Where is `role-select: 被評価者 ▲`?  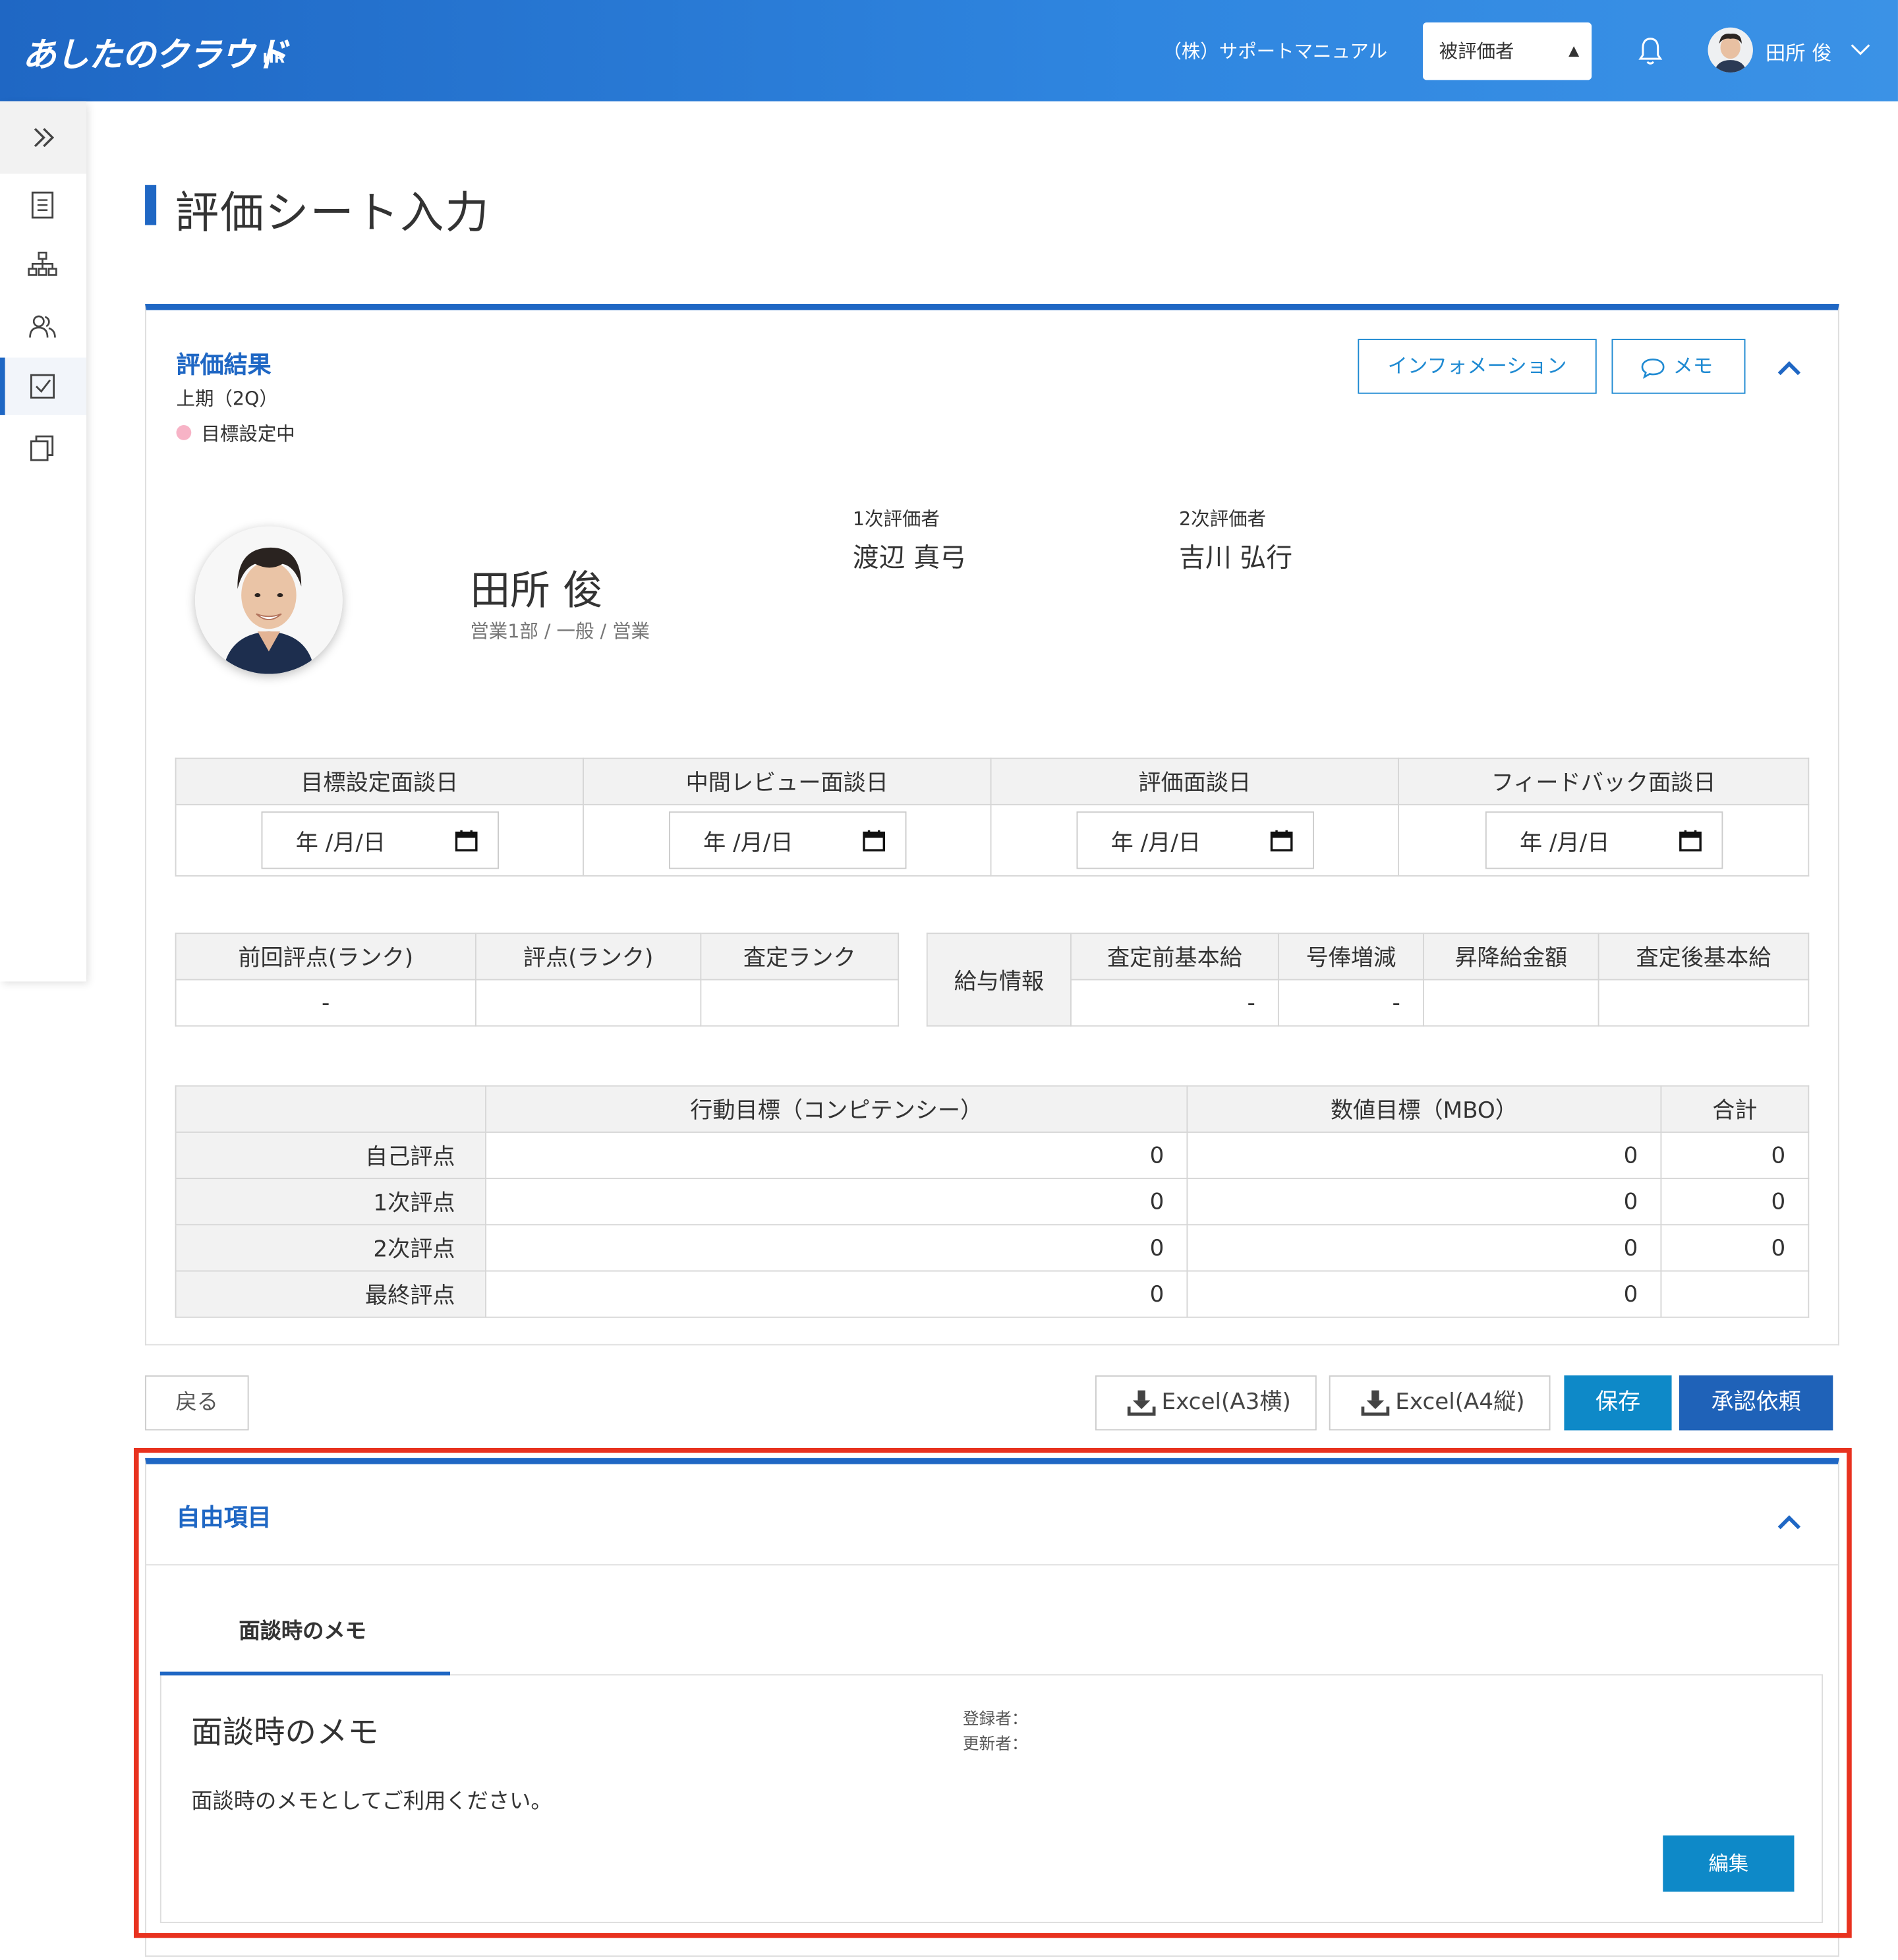
role-select: 被評価者 ▲ is located at coordinates (1507, 51).